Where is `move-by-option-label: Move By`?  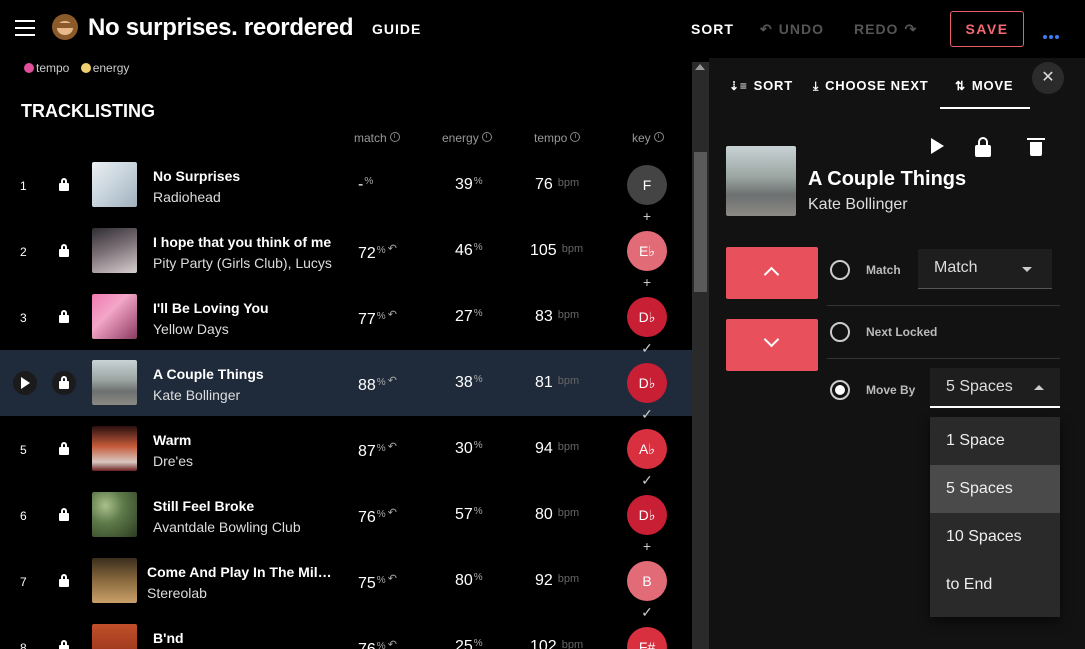 move-by-option-label: Move By is located at coordinates (891, 390).